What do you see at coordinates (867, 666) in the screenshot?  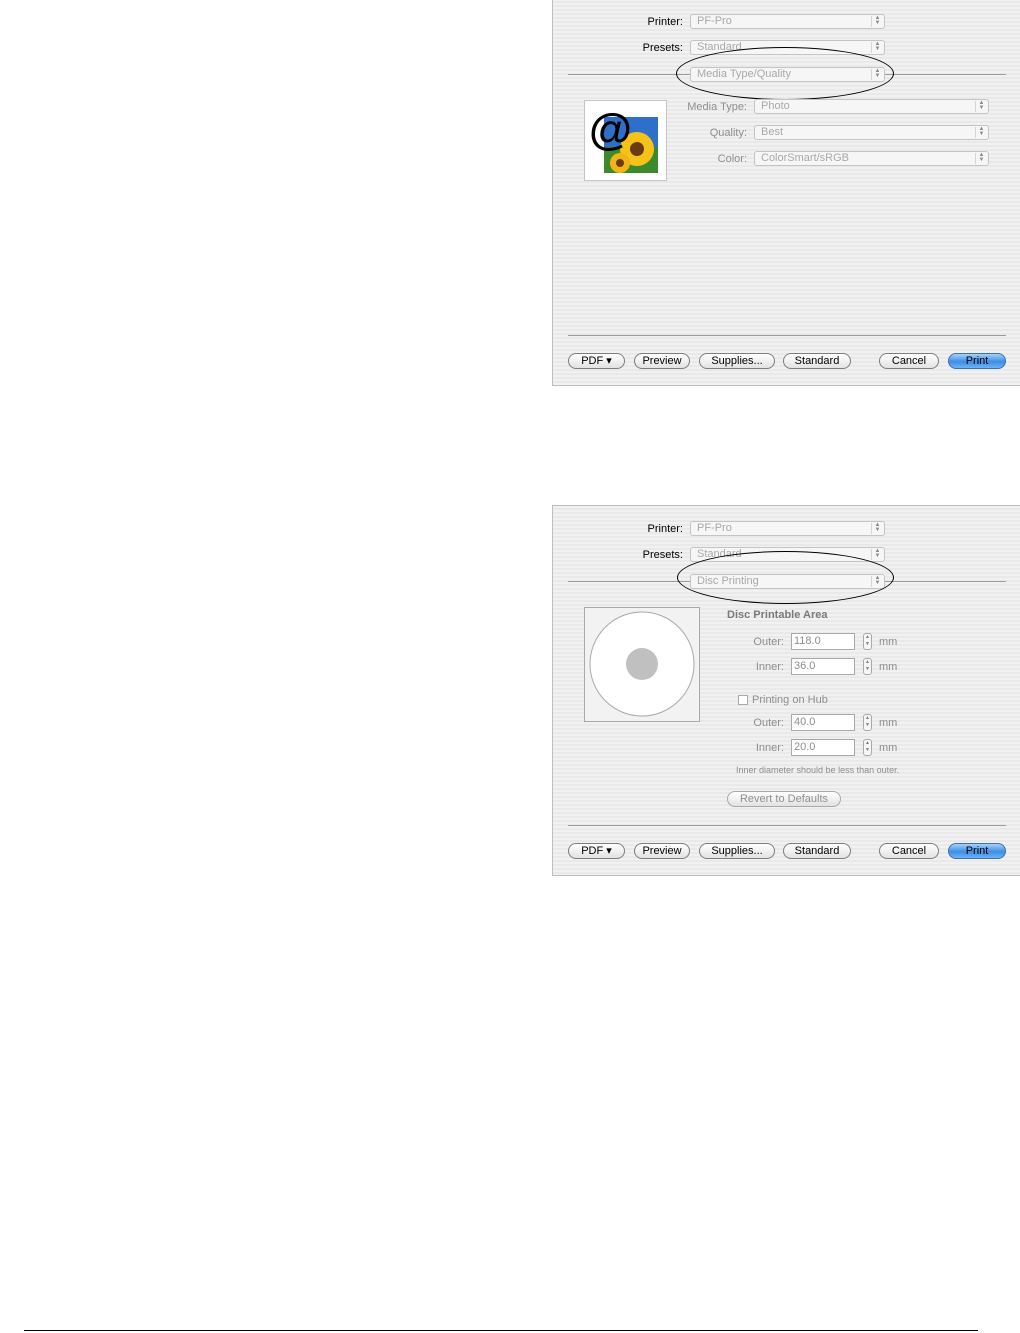 I see `inner-stepper: ▲ ▼` at bounding box center [867, 666].